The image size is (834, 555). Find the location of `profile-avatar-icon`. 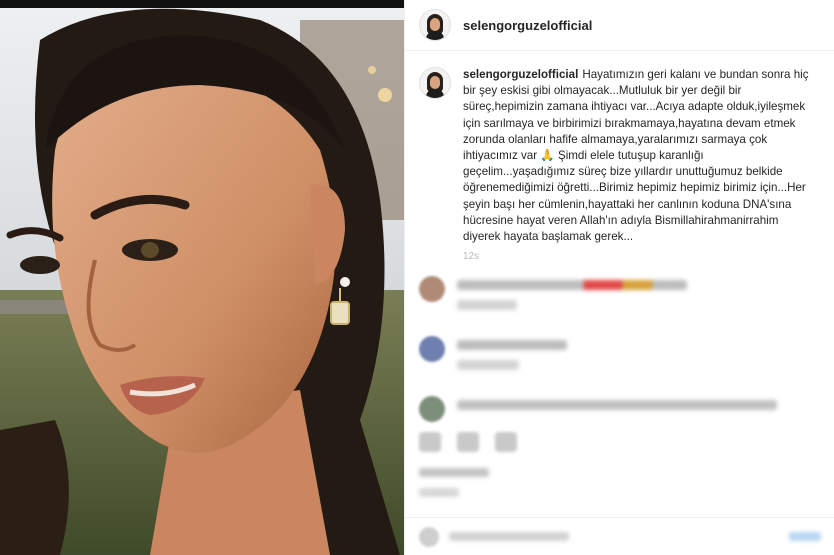

profile-avatar-icon is located at coordinates (435, 25).